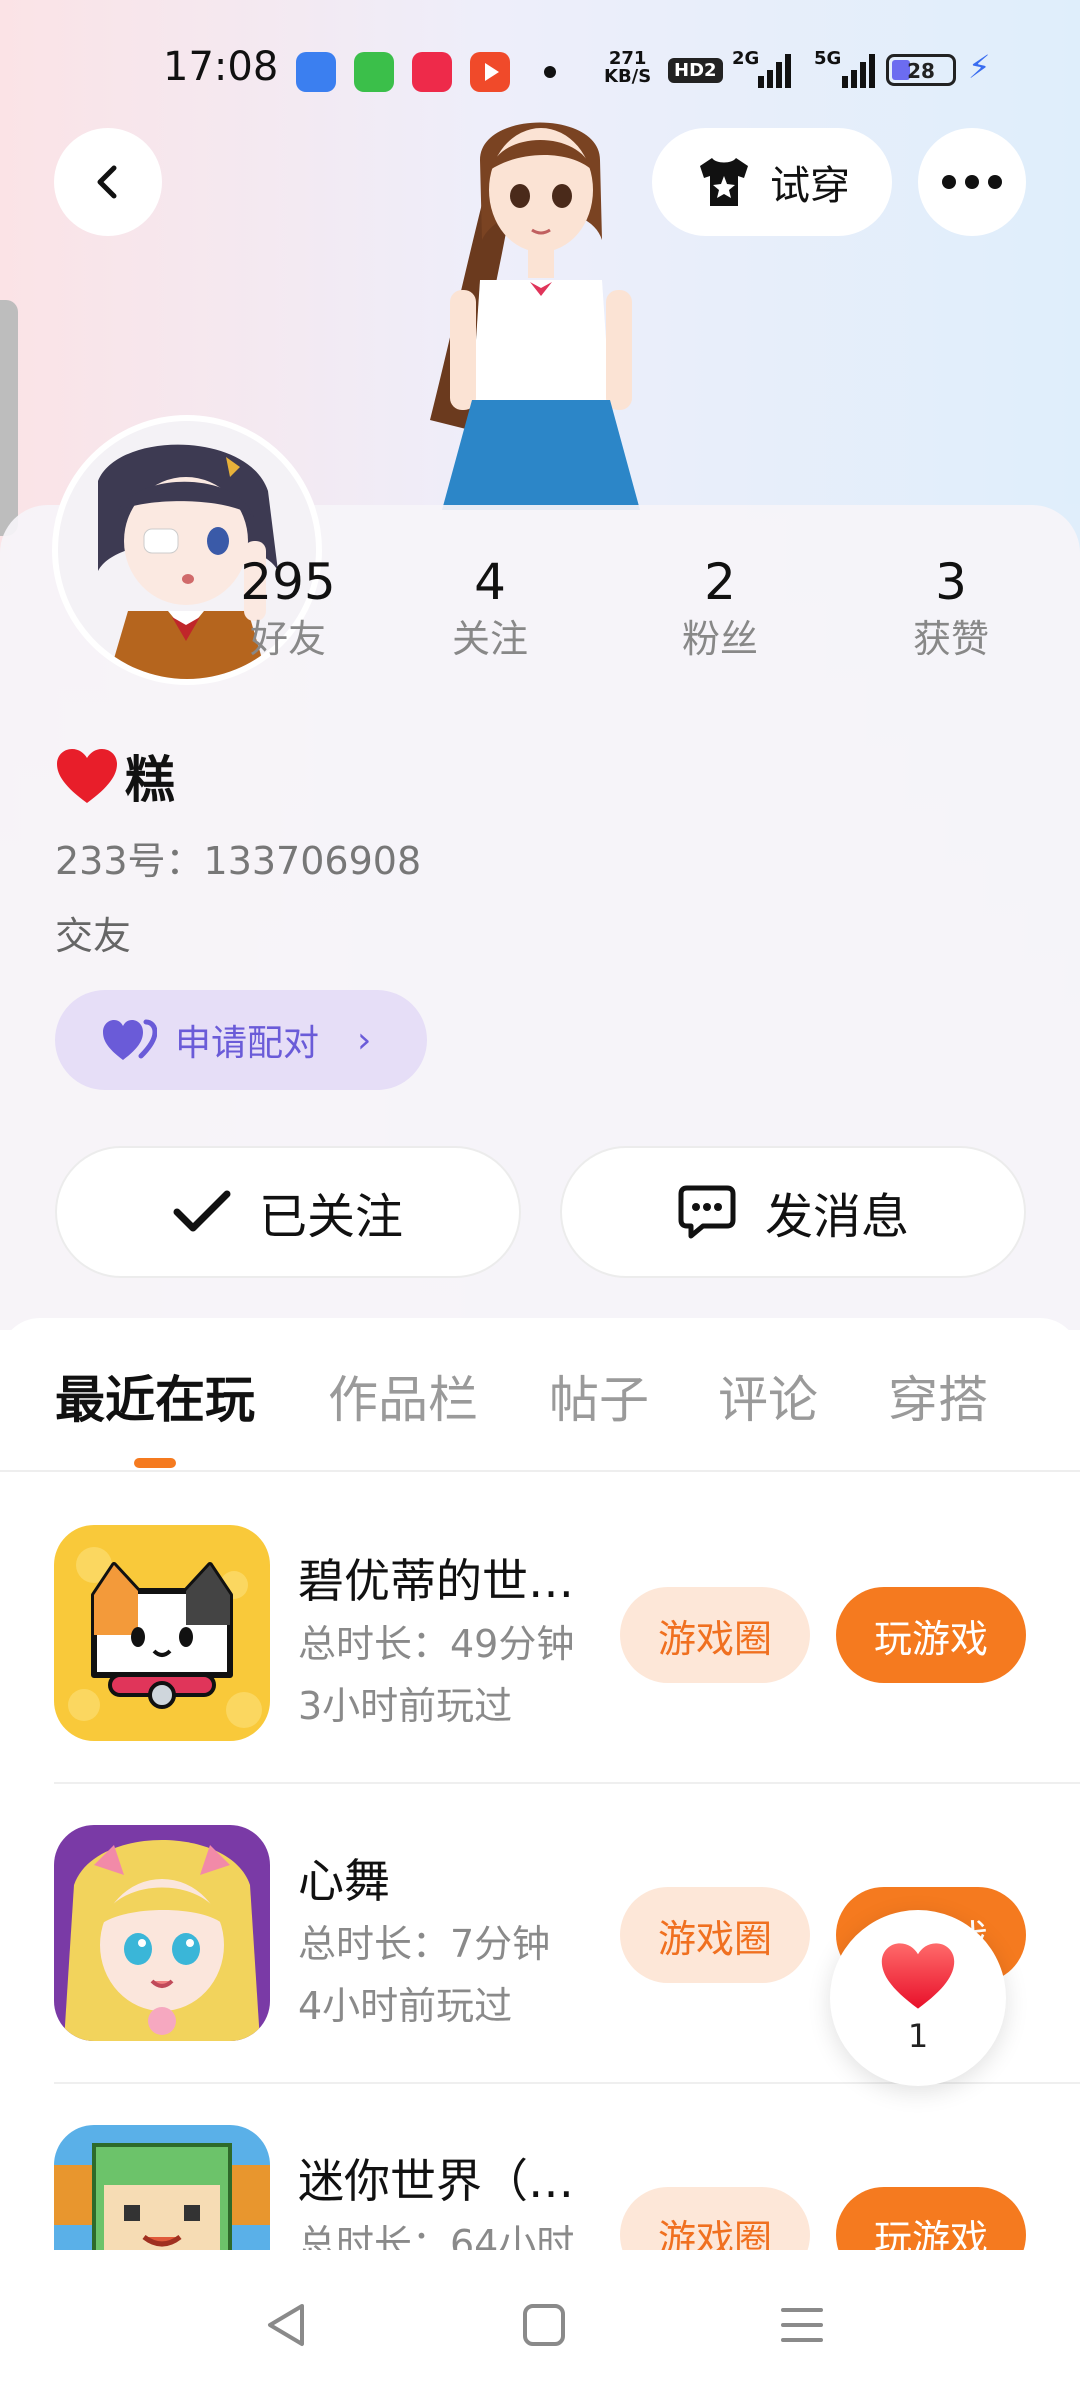  What do you see at coordinates (374, 72) in the screenshot?
I see `shopping-app-icon` at bounding box center [374, 72].